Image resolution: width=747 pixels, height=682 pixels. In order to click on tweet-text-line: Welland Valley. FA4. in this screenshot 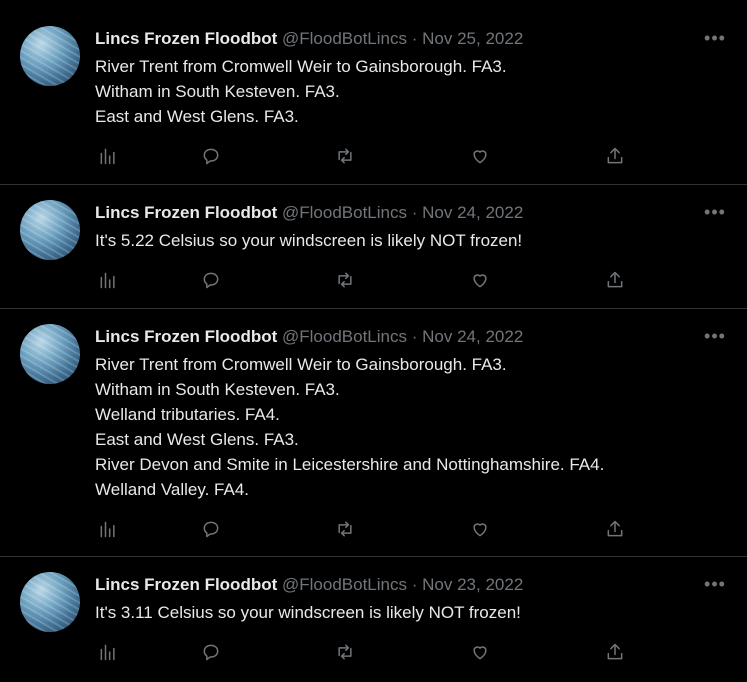, I will do `click(172, 489)`.